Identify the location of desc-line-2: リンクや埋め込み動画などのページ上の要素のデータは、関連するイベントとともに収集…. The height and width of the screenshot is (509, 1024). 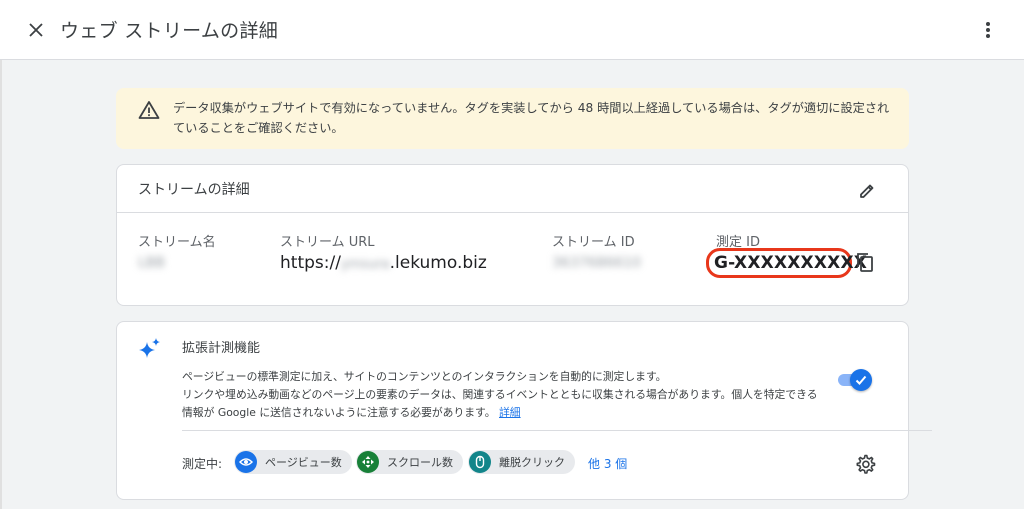
(500, 394).